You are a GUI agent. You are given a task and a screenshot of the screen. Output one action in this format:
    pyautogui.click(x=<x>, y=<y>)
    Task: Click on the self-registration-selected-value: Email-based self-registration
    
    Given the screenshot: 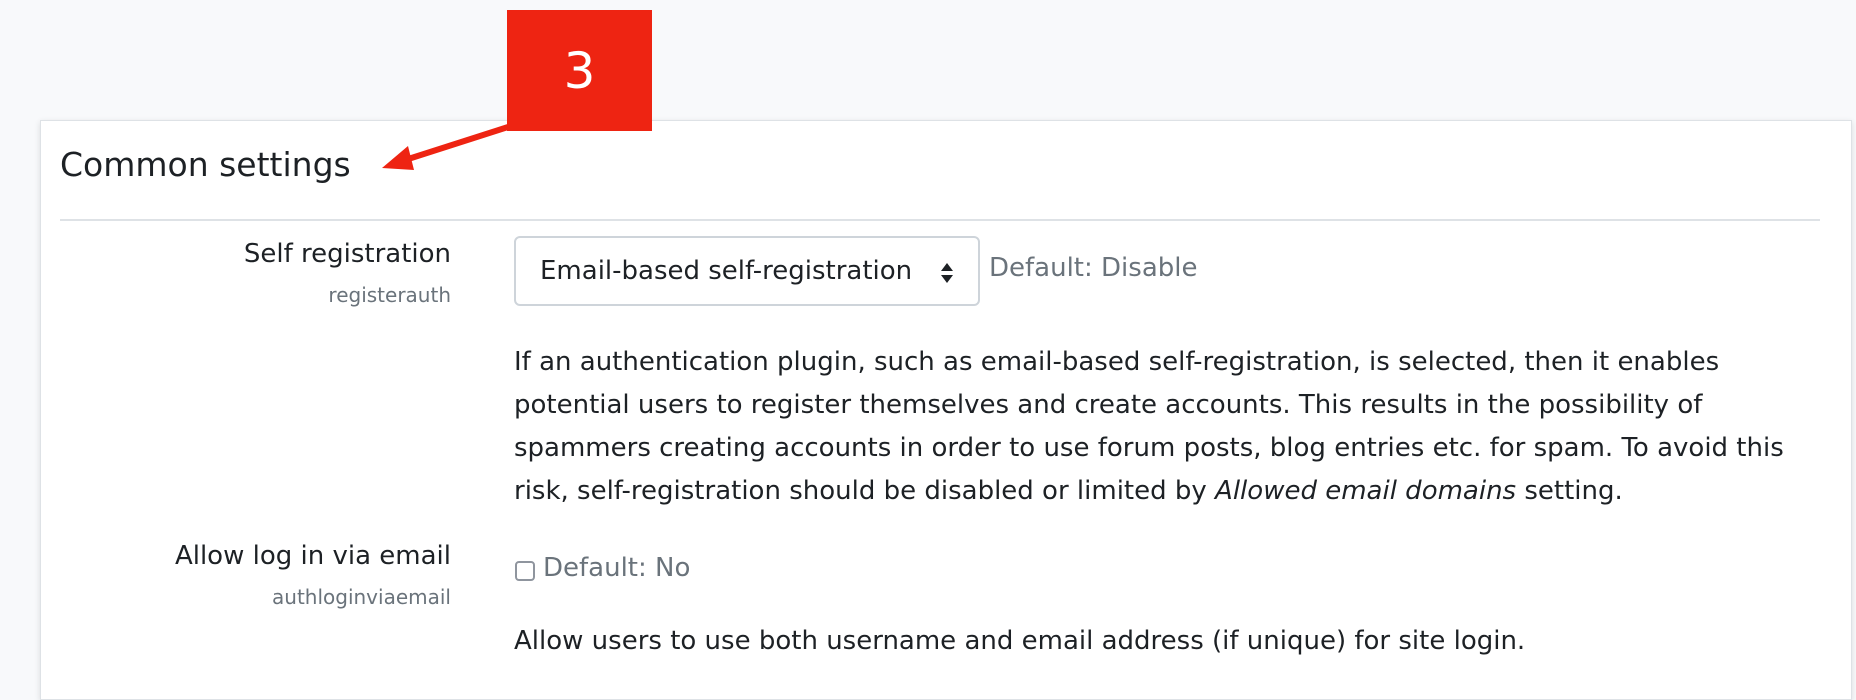 What is the action you would take?
    pyautogui.click(x=726, y=271)
    